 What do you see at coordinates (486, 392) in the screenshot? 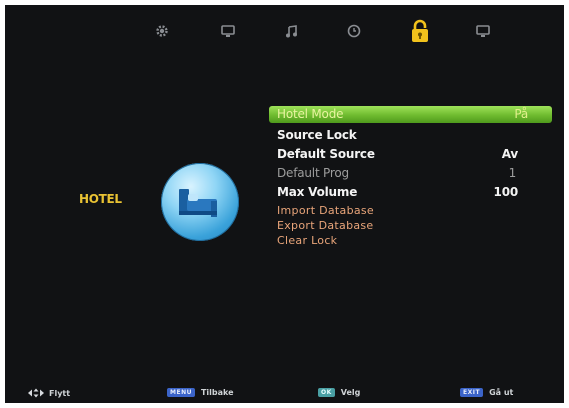
I see `hint-exit: EXIT Gå ut` at bounding box center [486, 392].